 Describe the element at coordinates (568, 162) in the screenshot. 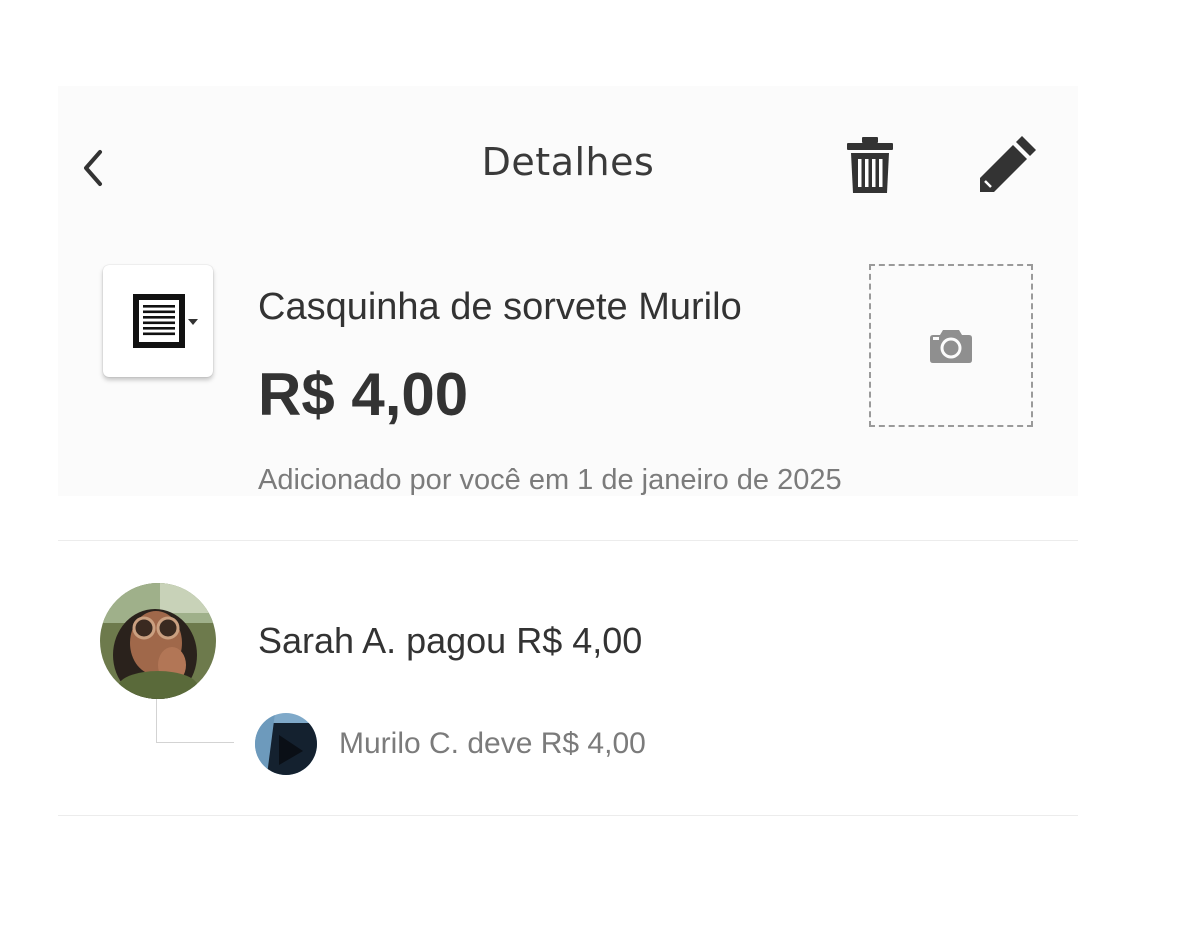

I see `page-title: Detalhes` at that location.